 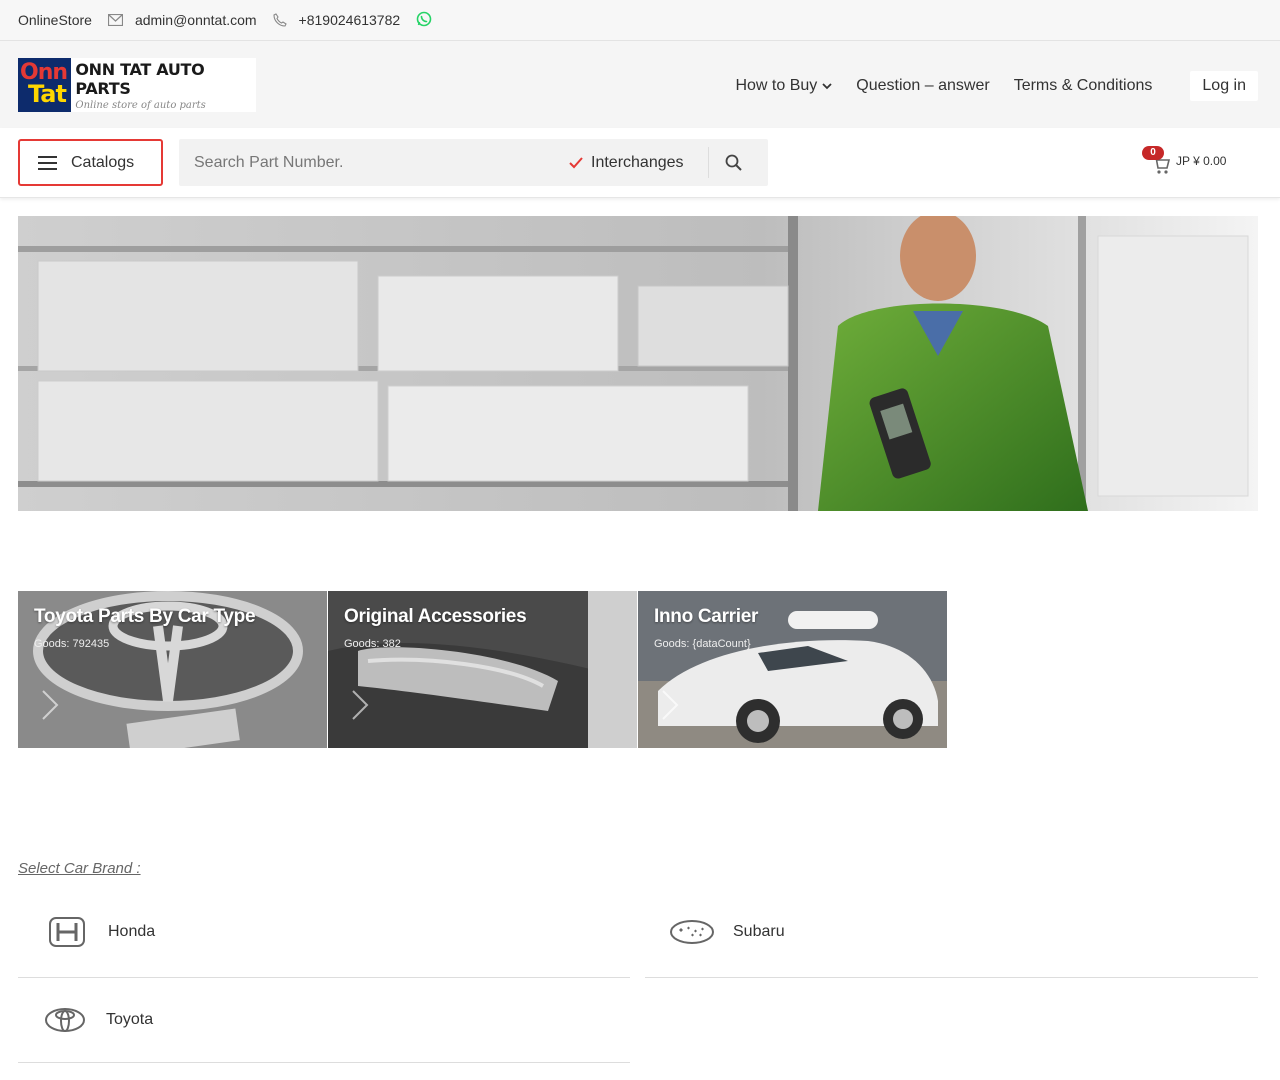 What do you see at coordinates (1153, 153) in the screenshot?
I see `cart-count-badge: 0` at bounding box center [1153, 153].